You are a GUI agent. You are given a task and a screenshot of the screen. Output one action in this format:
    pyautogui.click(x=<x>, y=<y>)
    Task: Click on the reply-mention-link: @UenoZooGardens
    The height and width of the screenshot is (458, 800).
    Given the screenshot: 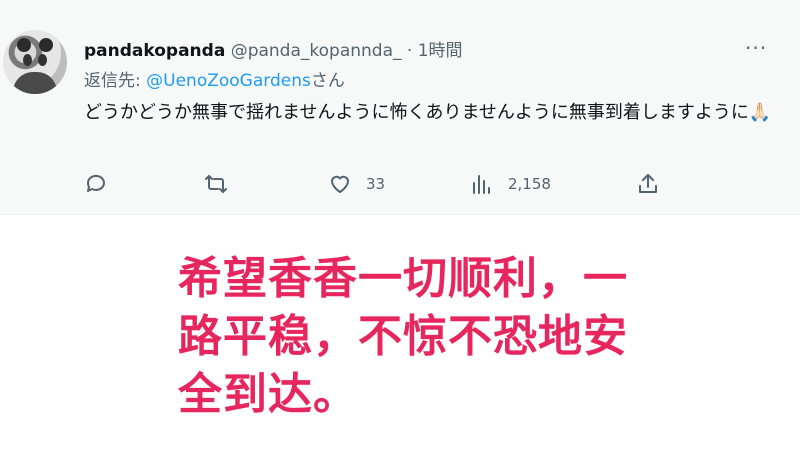 What is the action you would take?
    pyautogui.click(x=228, y=81)
    